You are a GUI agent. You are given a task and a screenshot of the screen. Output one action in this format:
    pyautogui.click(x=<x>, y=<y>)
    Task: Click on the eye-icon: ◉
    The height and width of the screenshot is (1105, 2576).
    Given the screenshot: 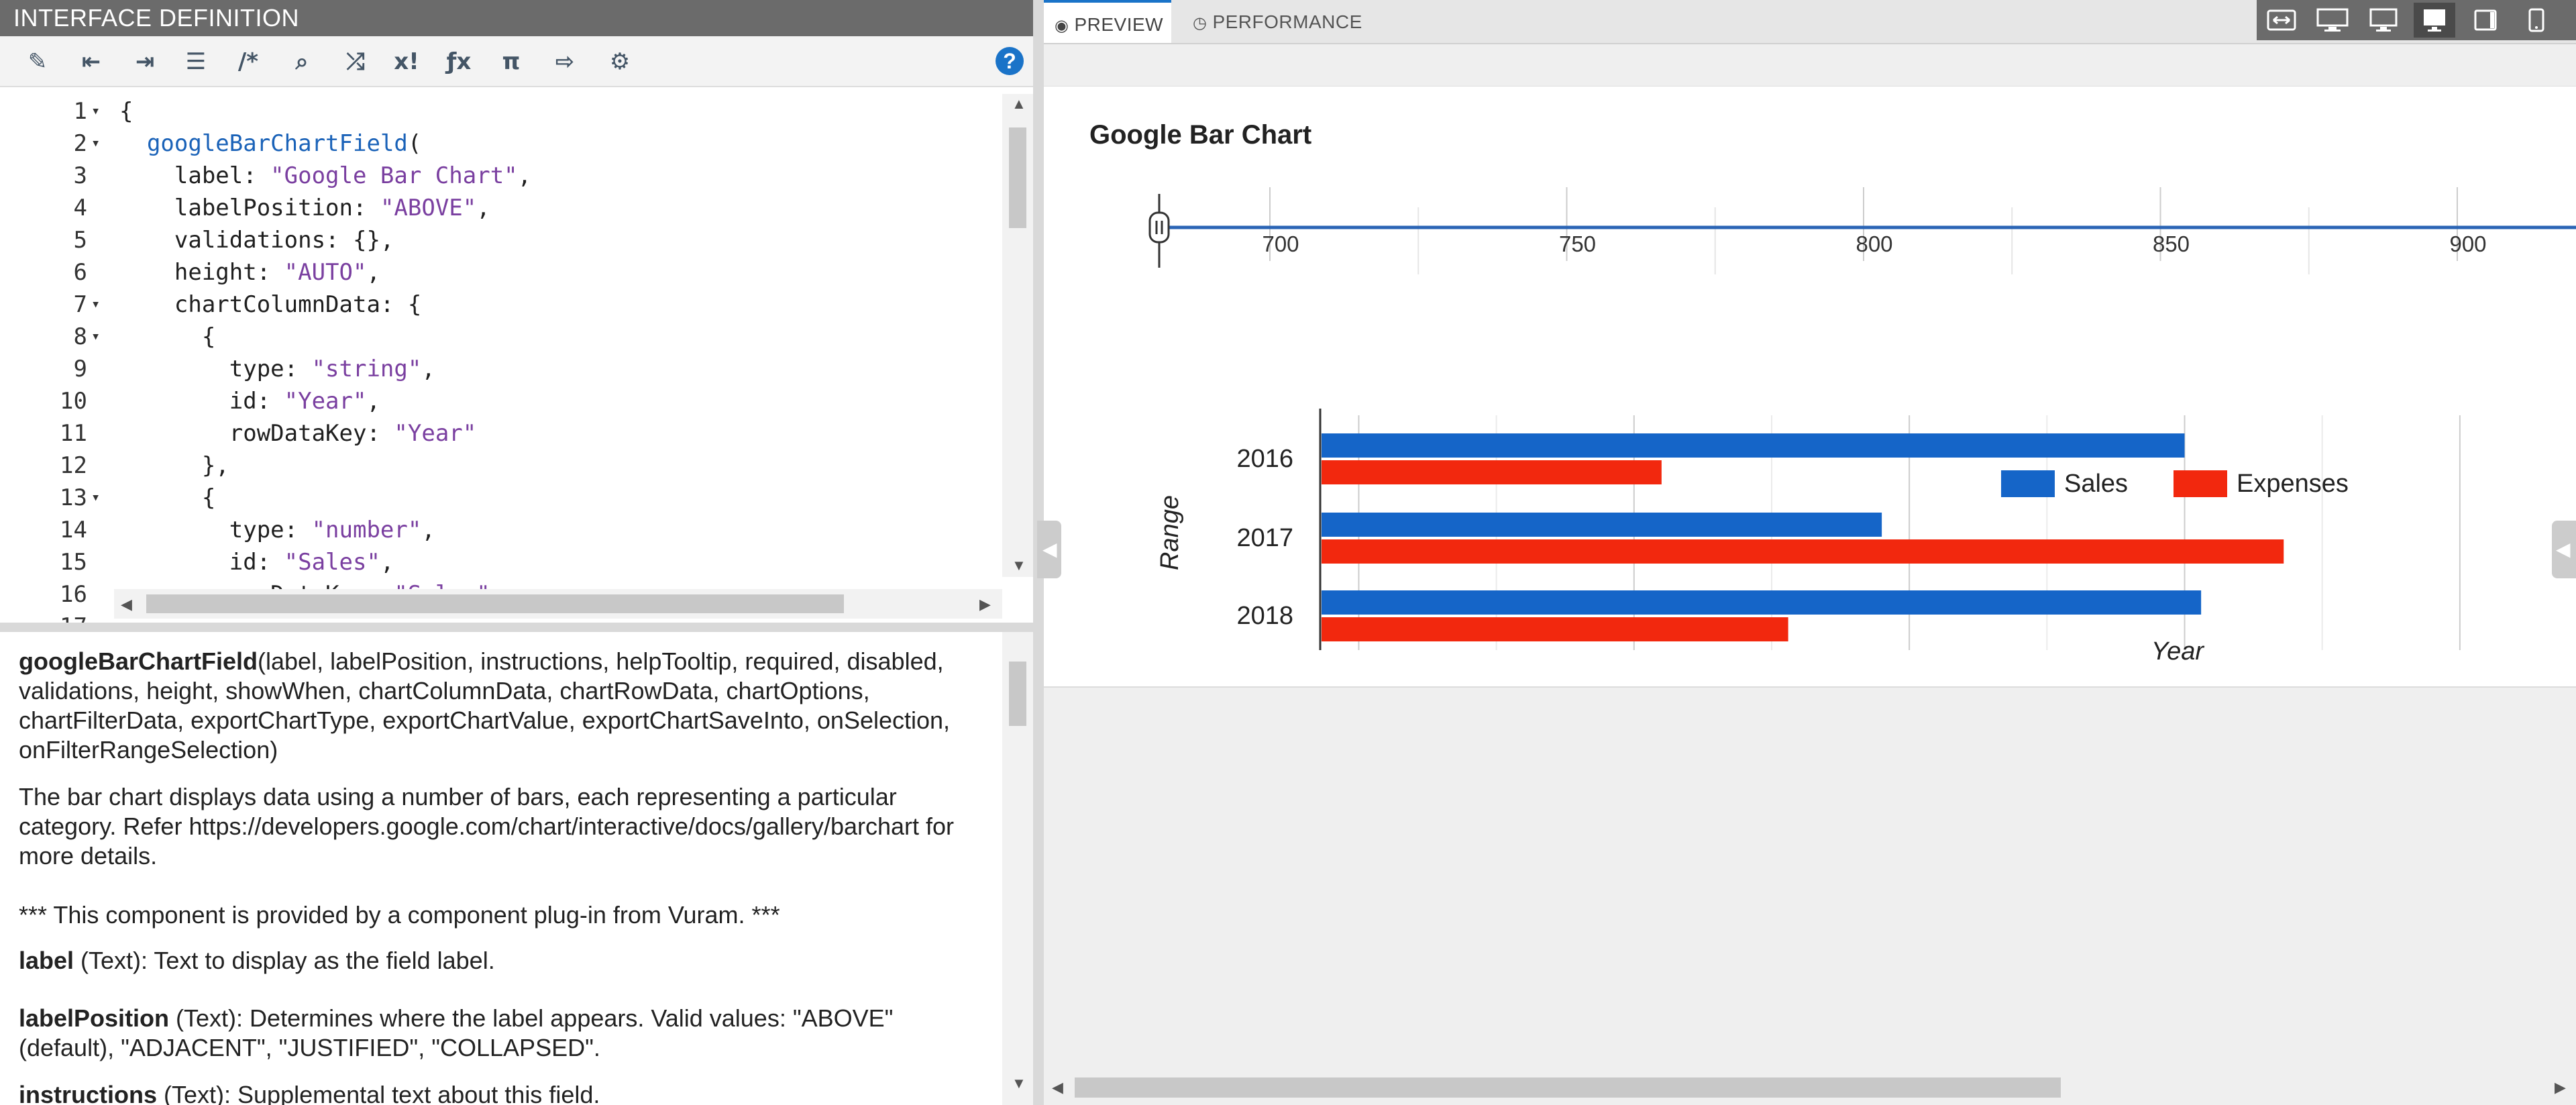 What is the action you would take?
    pyautogui.click(x=1062, y=26)
    